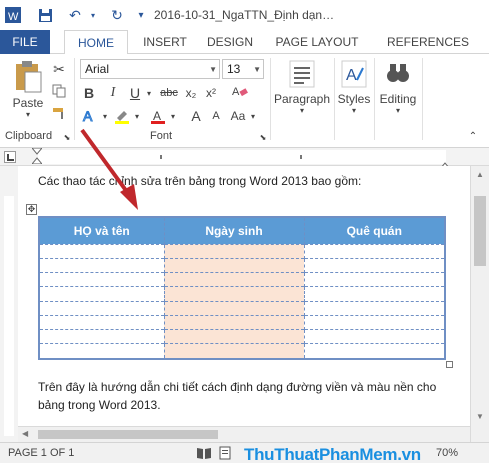 This screenshot has height=465, width=489. I want to click on highlight-dropdown-icon: ▾, so click(137, 116).